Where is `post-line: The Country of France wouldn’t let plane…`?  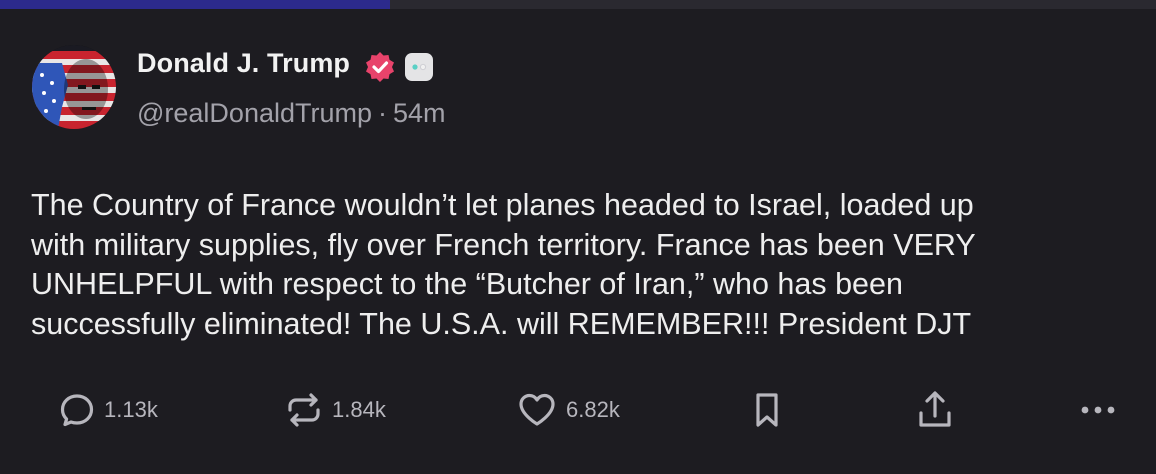 post-line: The Country of France wouldn’t let plane… is located at coordinates (502, 205).